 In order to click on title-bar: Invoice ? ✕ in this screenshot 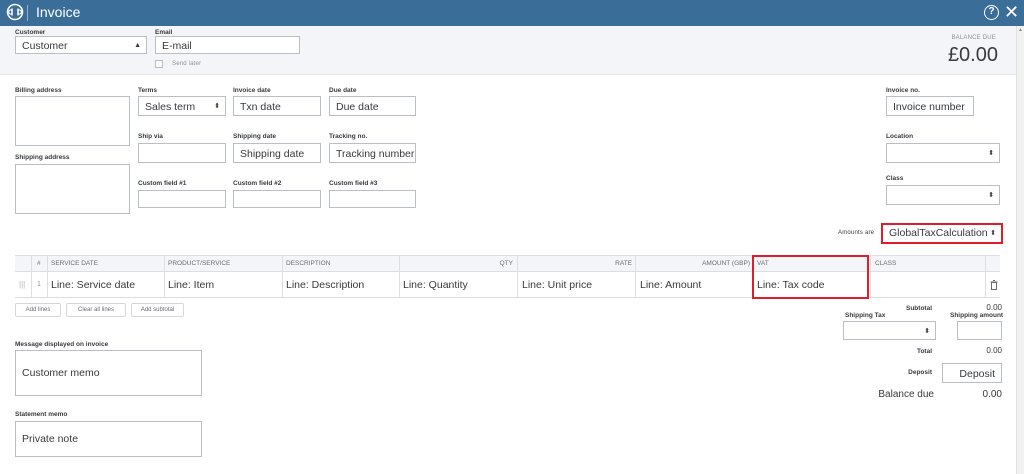, I will do `click(512, 13)`.